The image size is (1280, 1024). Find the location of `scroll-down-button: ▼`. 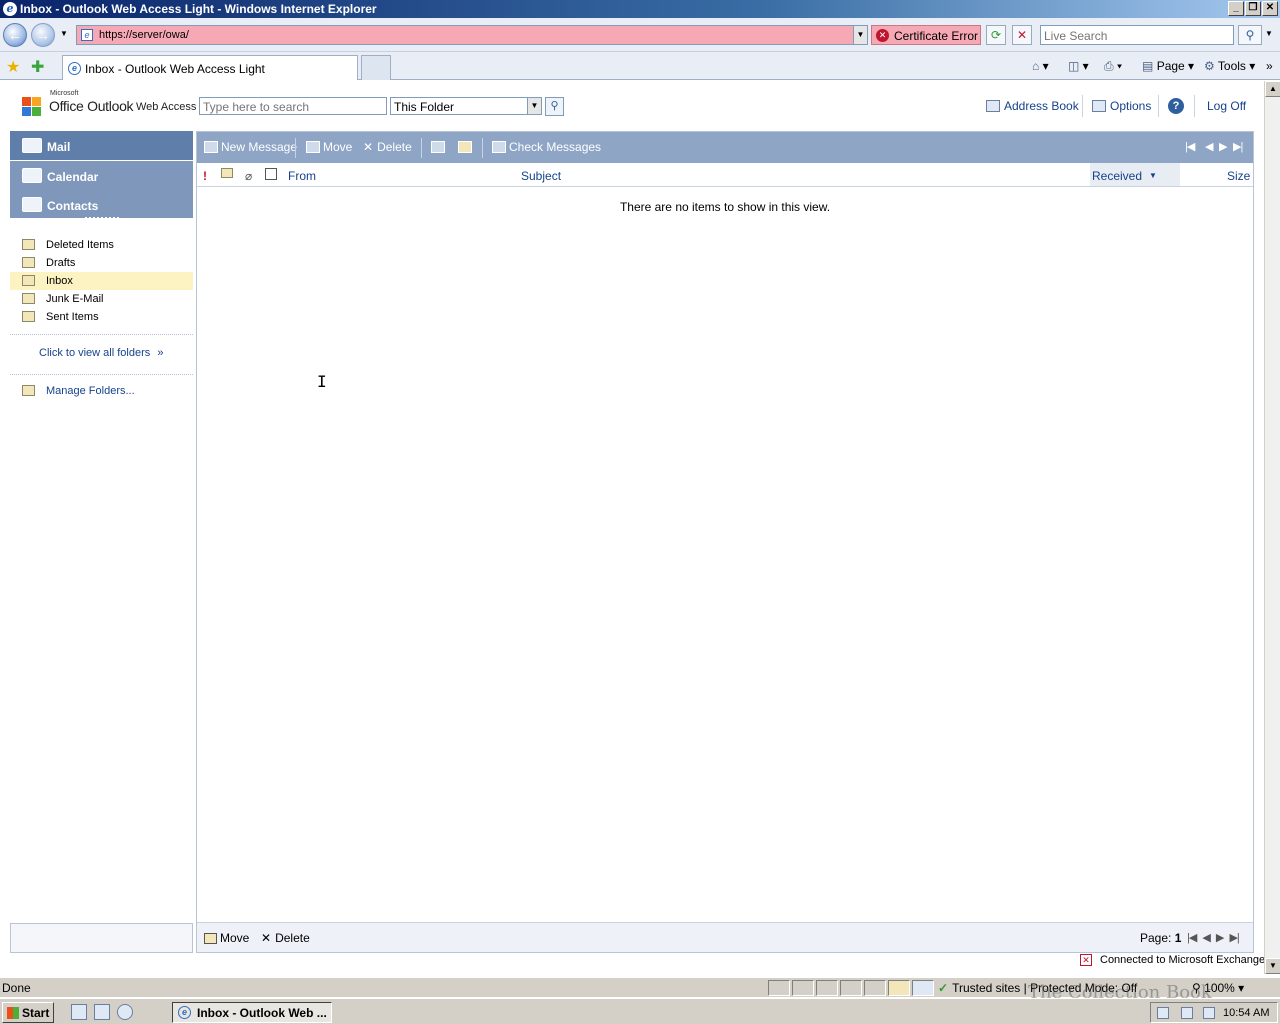

scroll-down-button: ▼ is located at coordinates (1272, 966).